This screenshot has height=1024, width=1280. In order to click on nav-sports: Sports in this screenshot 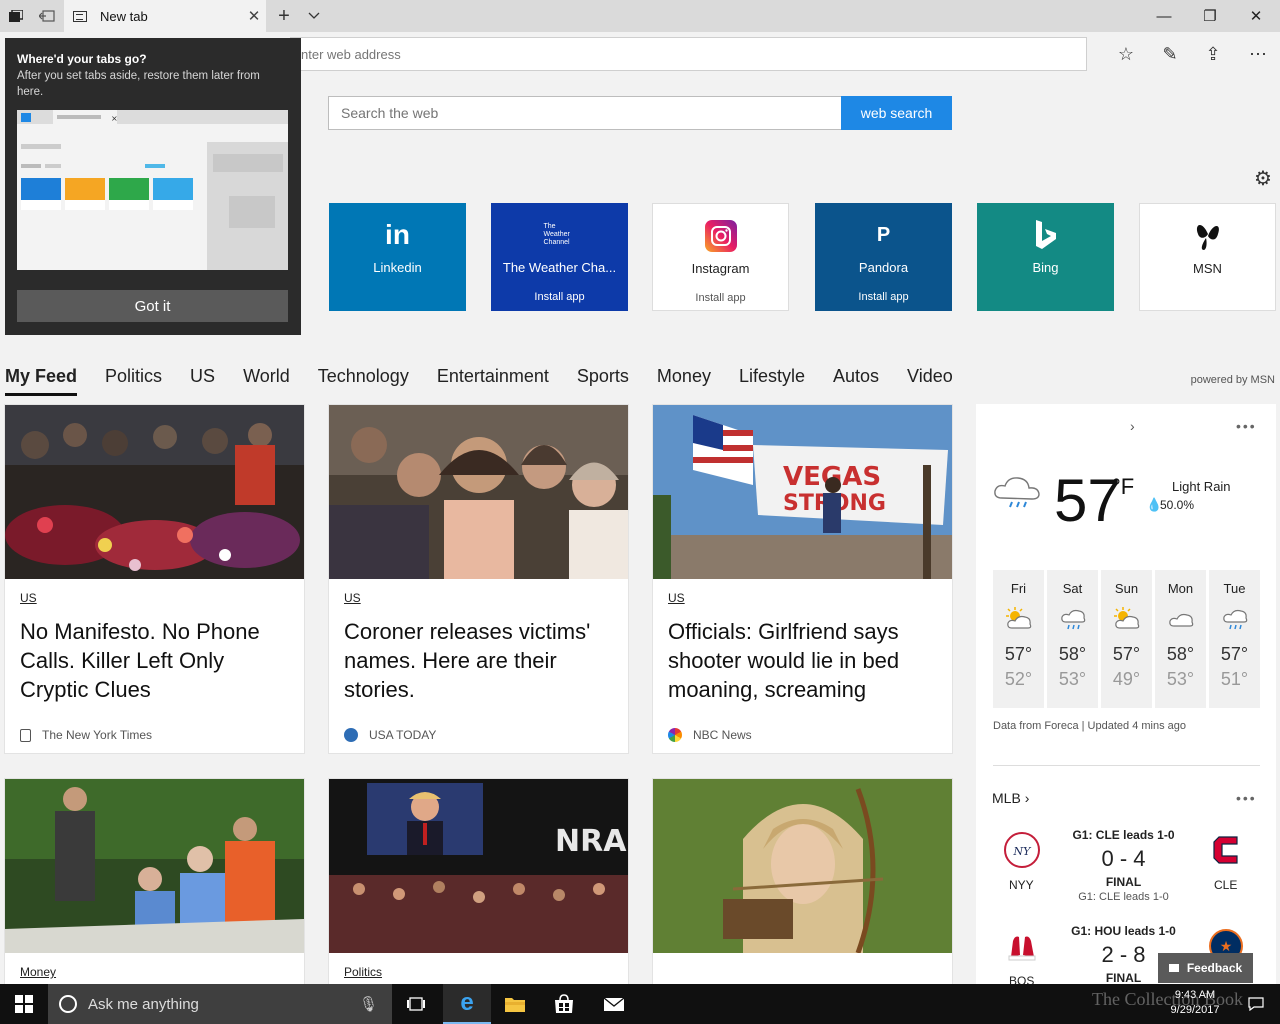, I will do `click(603, 381)`.